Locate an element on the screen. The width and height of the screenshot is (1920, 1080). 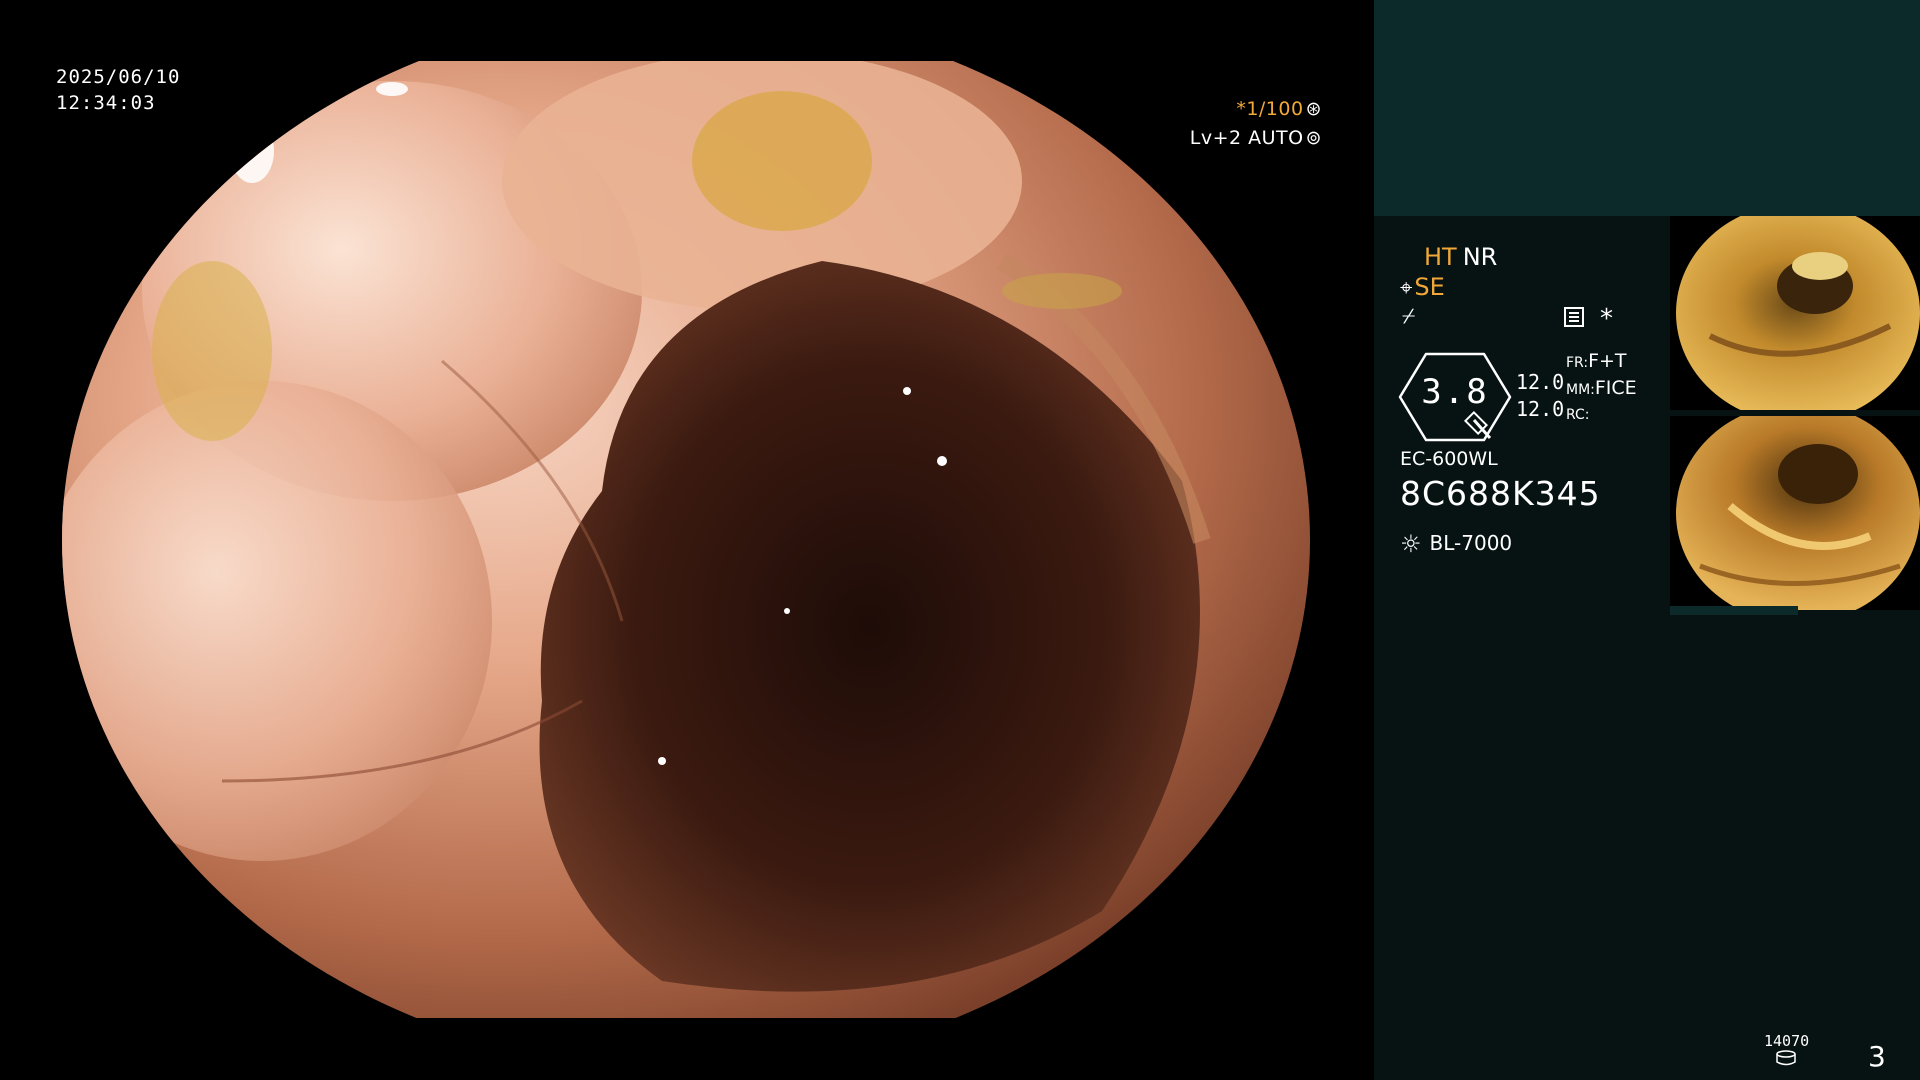
level-readout: Lv+2 AUTO ⊚ is located at coordinates (1256, 138).